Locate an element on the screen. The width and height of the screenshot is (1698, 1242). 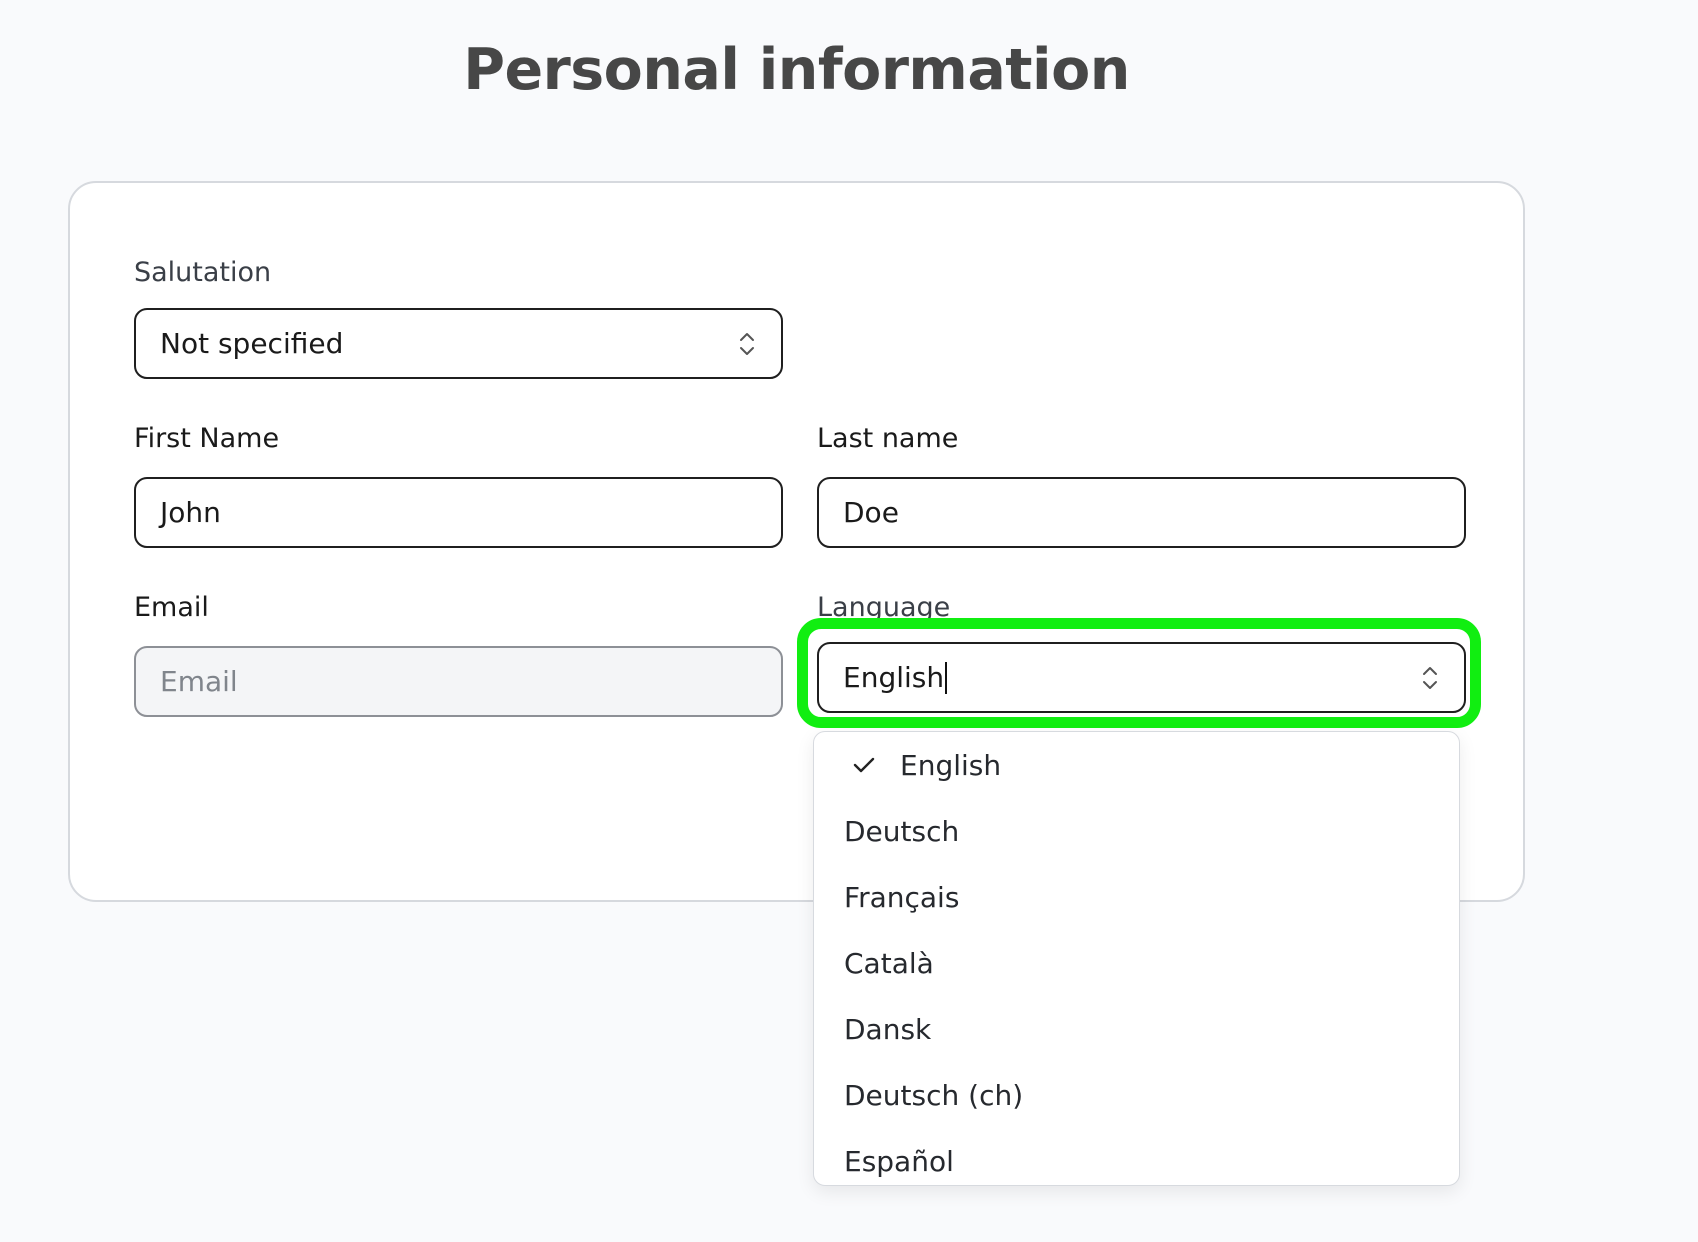
first-name-label: First Name is located at coordinates (207, 438).